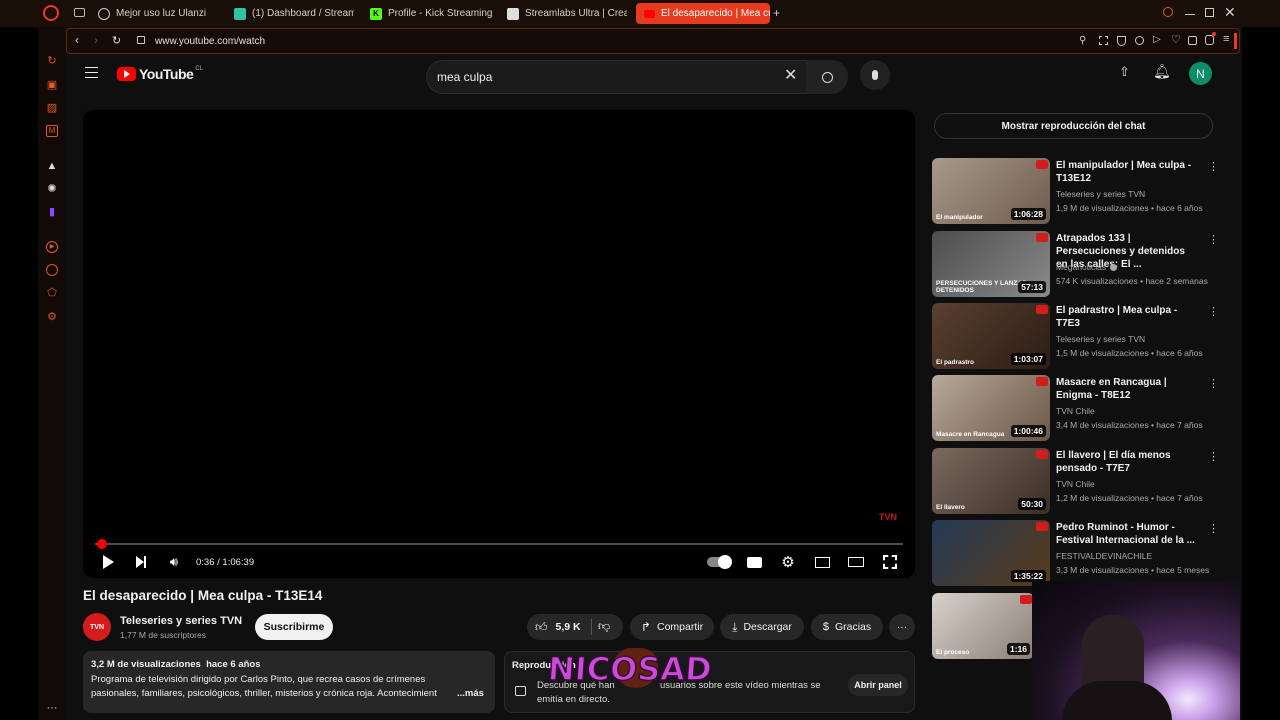 Image resolution: width=1280 pixels, height=720 pixels. I want to click on recommendation-channel: Meganoticias, so click(1087, 267).